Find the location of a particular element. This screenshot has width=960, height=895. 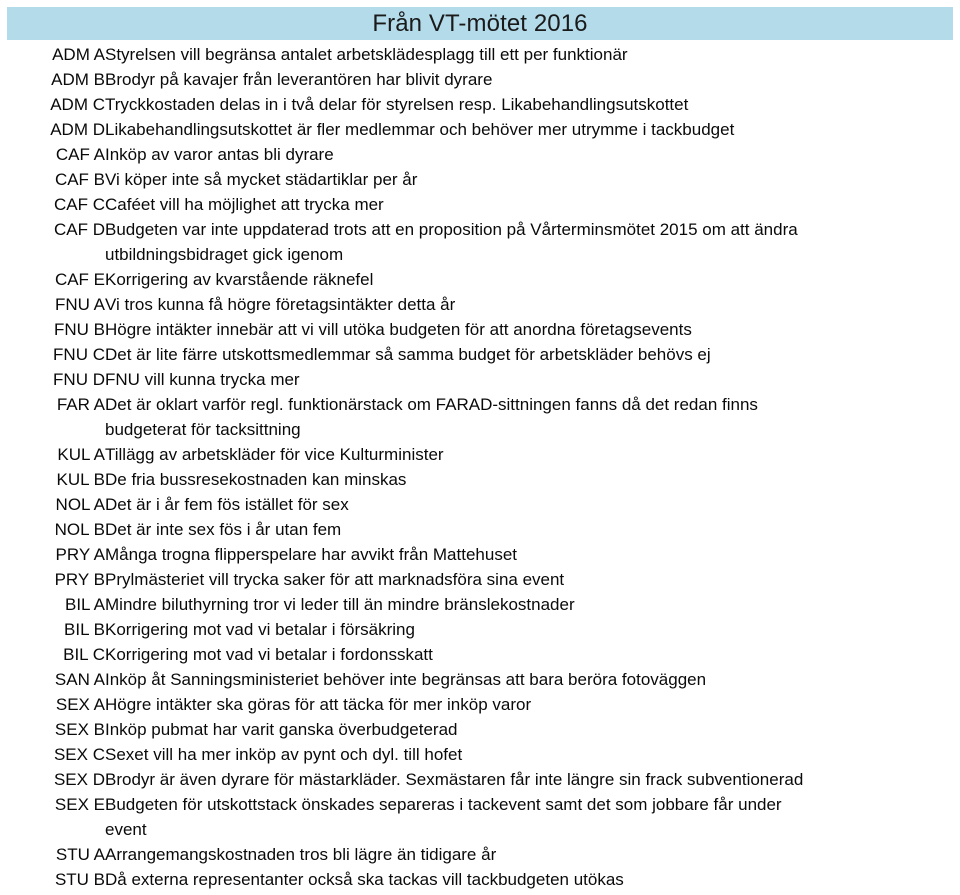

row-text: De fria bussresekostnaden kan minskas is located at coordinates (256, 479).